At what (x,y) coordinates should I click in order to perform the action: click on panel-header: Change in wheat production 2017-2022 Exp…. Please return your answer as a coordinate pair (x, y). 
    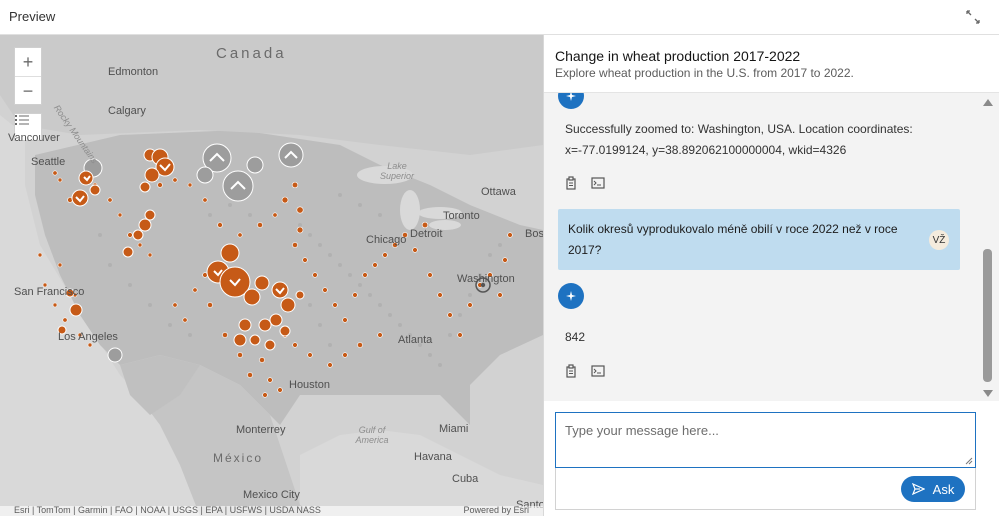
    Looking at the image, I should click on (771, 64).